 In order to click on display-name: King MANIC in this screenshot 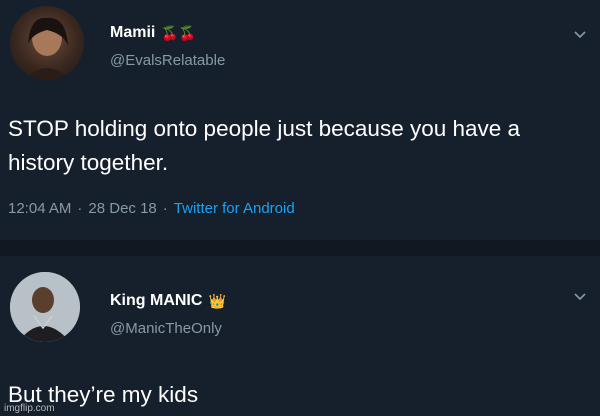, I will do `click(156, 301)`.